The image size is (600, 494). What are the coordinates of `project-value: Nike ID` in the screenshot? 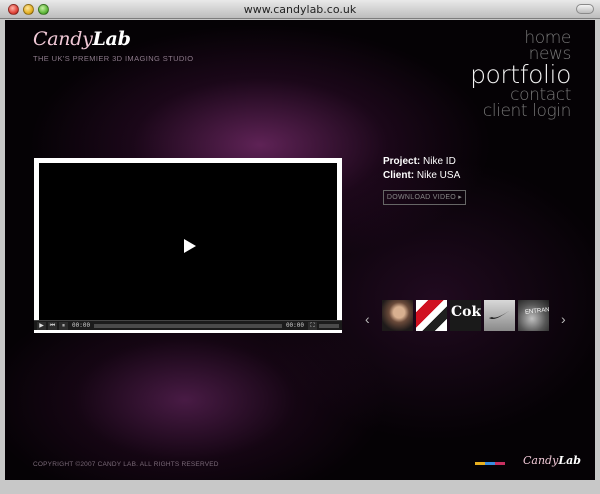 It's located at (439, 161).